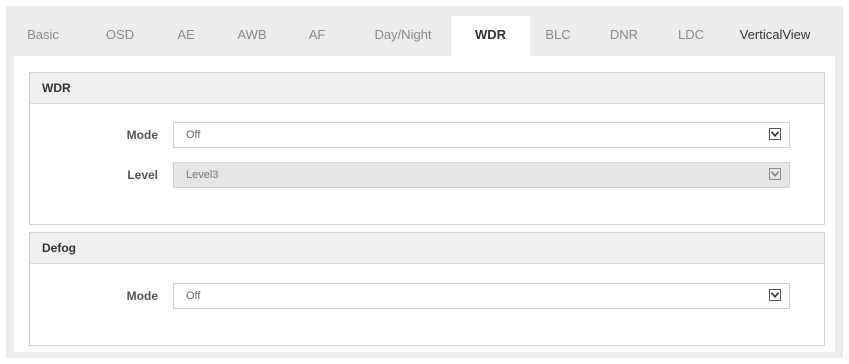 Image resolution: width=849 pixels, height=364 pixels. Describe the element at coordinates (691, 36) in the screenshot. I see `tab-ldc: LDC` at that location.